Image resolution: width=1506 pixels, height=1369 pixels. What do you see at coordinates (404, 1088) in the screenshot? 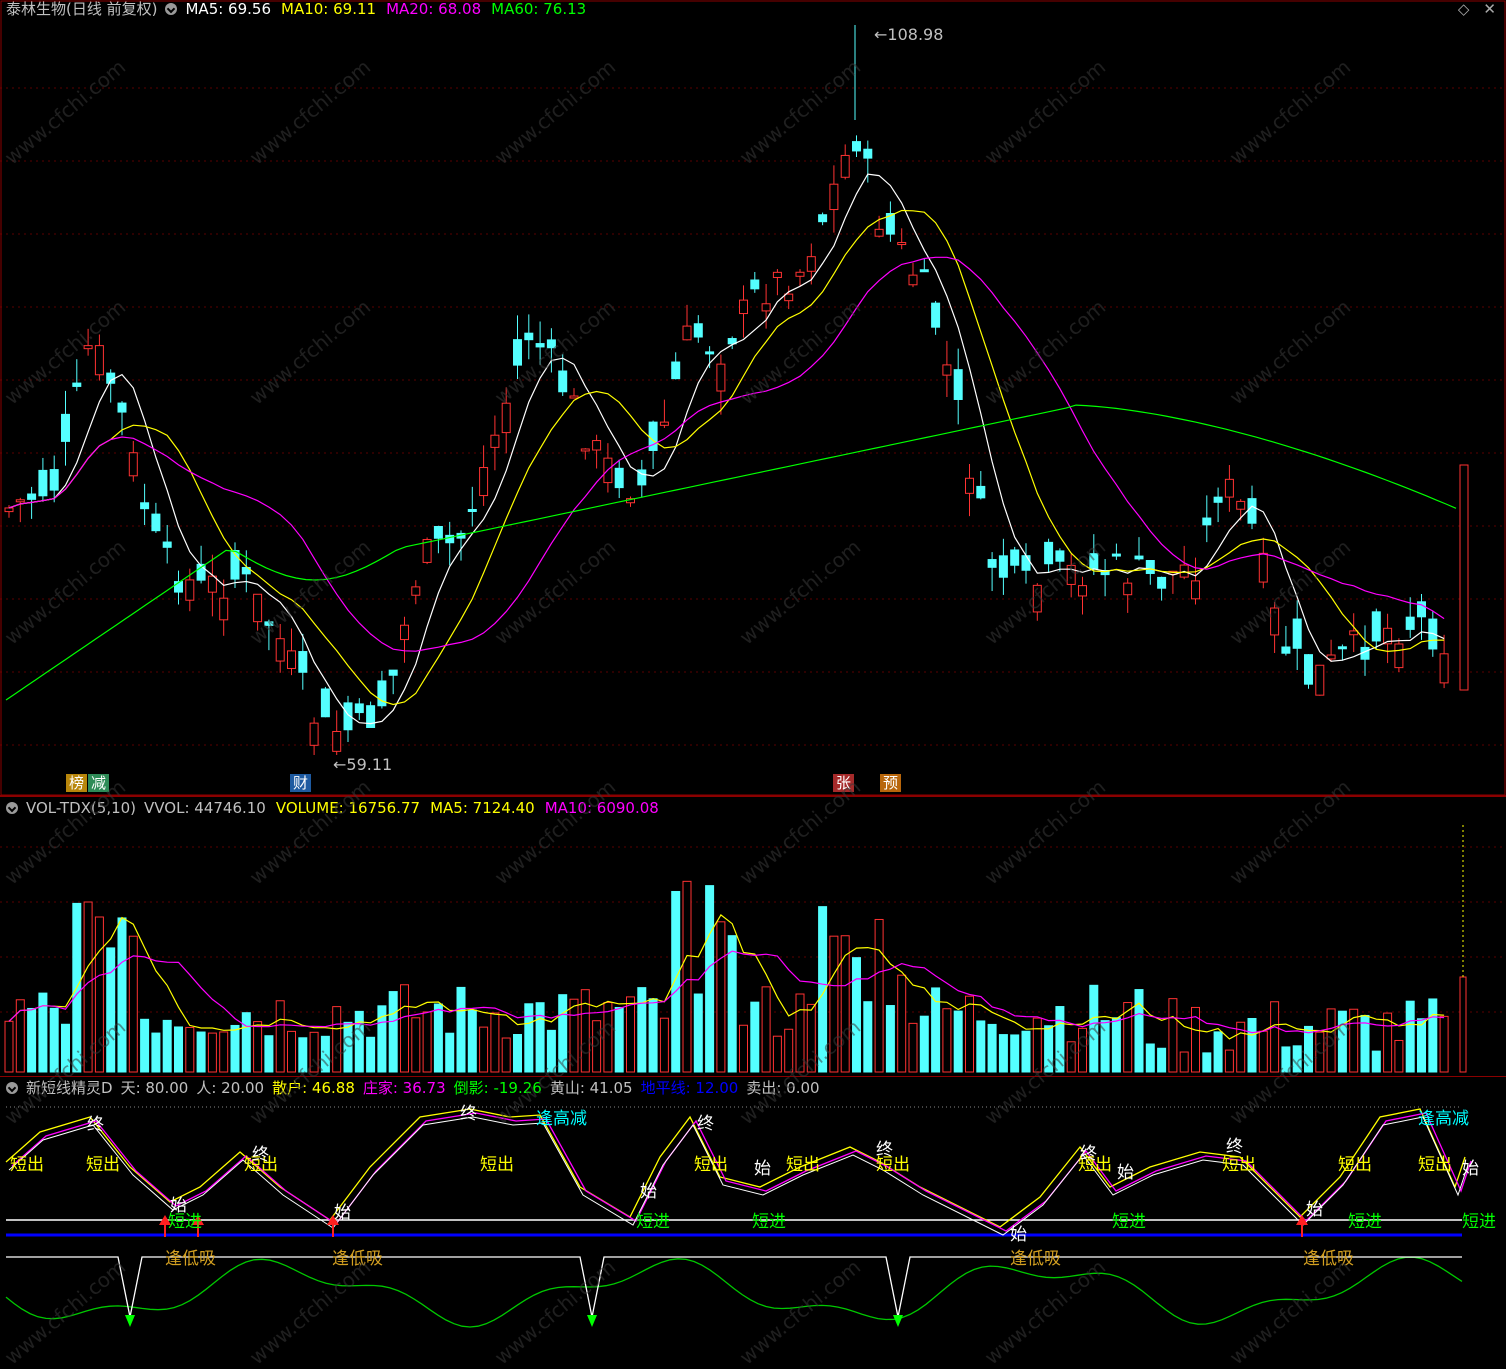
I see `ind-label-3: 庄家: 36.73` at bounding box center [404, 1088].